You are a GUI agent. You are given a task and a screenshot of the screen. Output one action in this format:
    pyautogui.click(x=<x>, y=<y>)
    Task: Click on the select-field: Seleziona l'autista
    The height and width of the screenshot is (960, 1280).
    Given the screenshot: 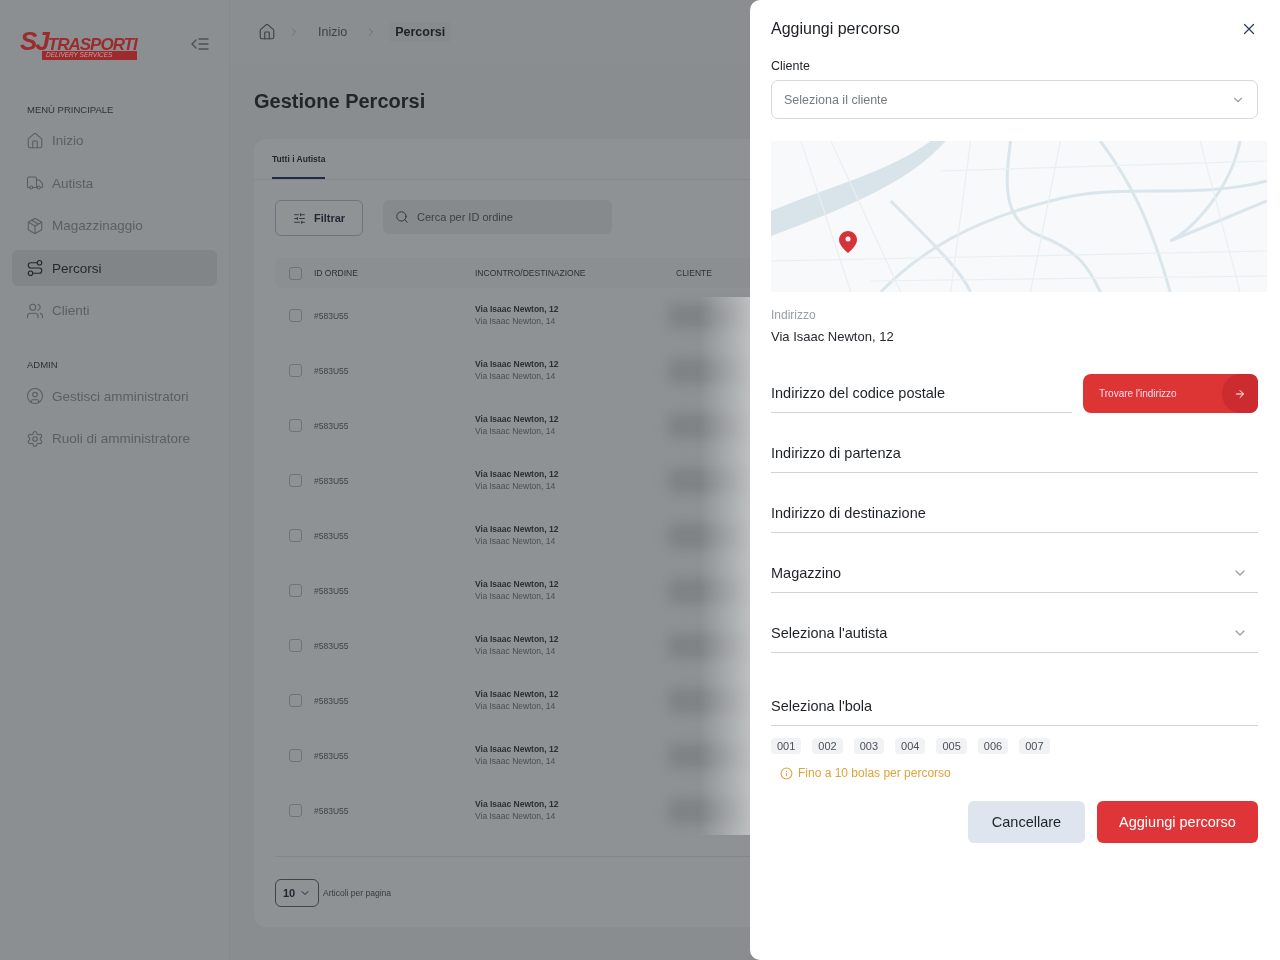 What is the action you would take?
    pyautogui.click(x=1014, y=633)
    